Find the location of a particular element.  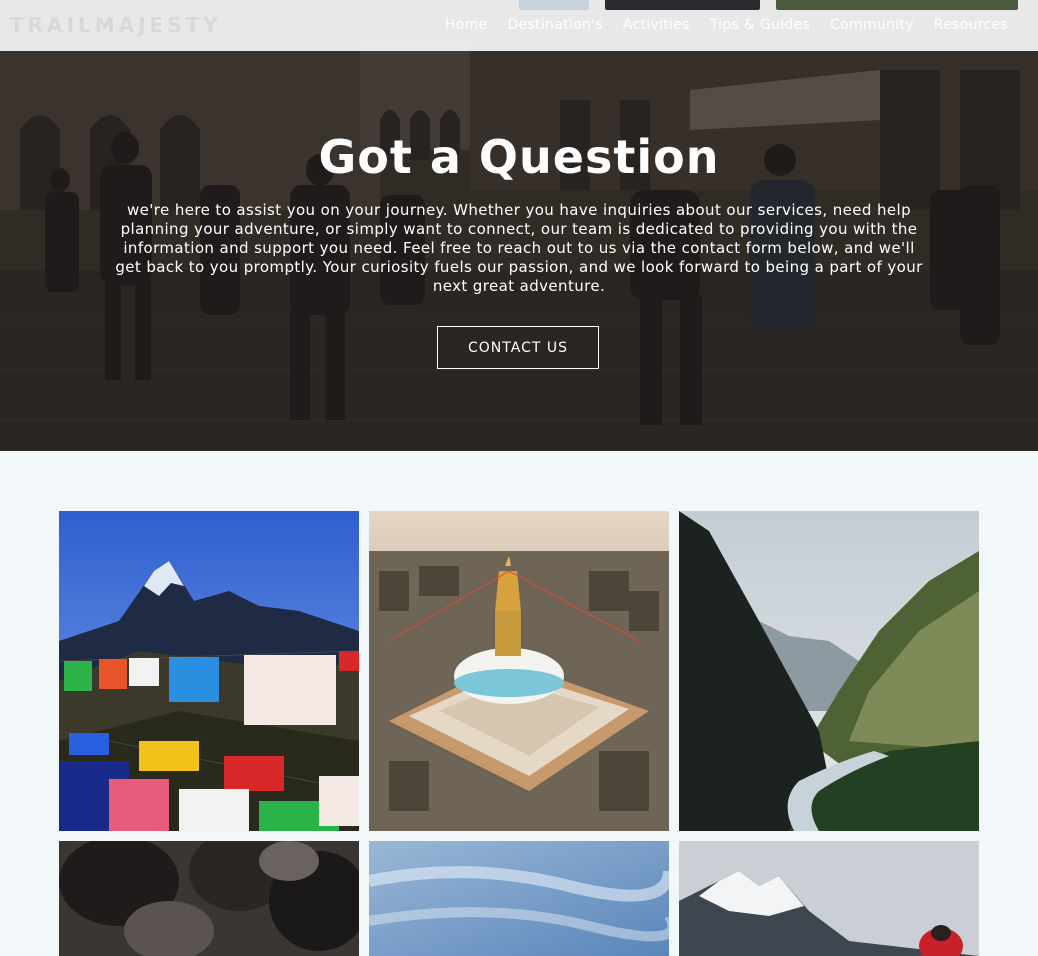

nav-link-home: Home is located at coordinates (466, 25).